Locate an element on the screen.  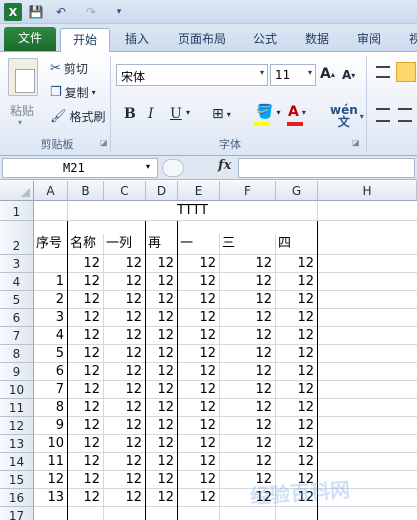
increase-font-button: A ▴ is located at coordinates (327, 74).